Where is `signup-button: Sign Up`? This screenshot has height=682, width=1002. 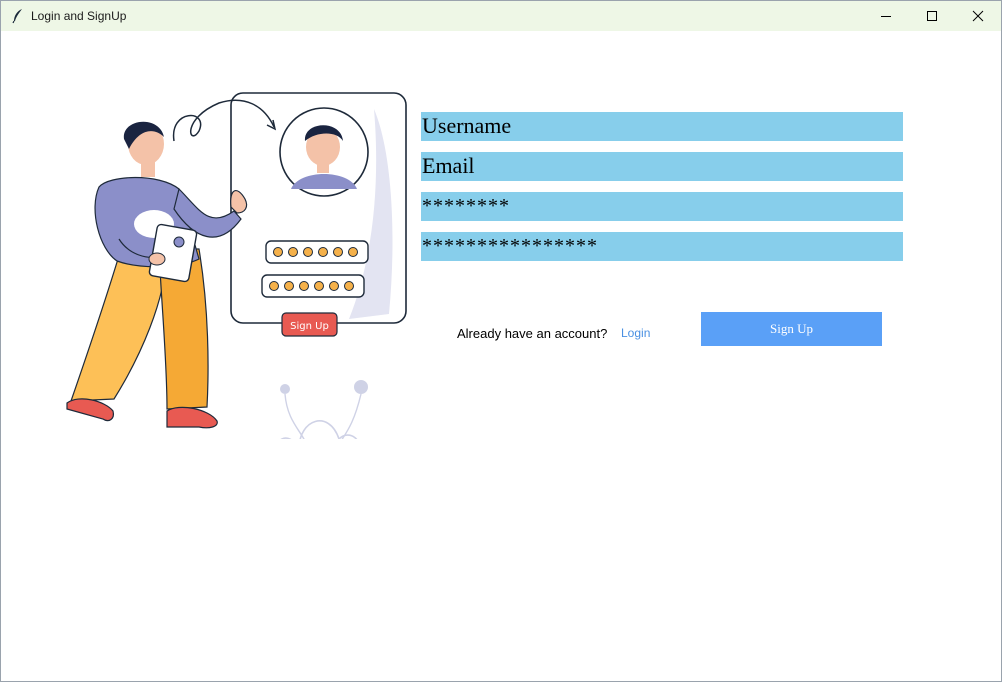 signup-button: Sign Up is located at coordinates (791, 329).